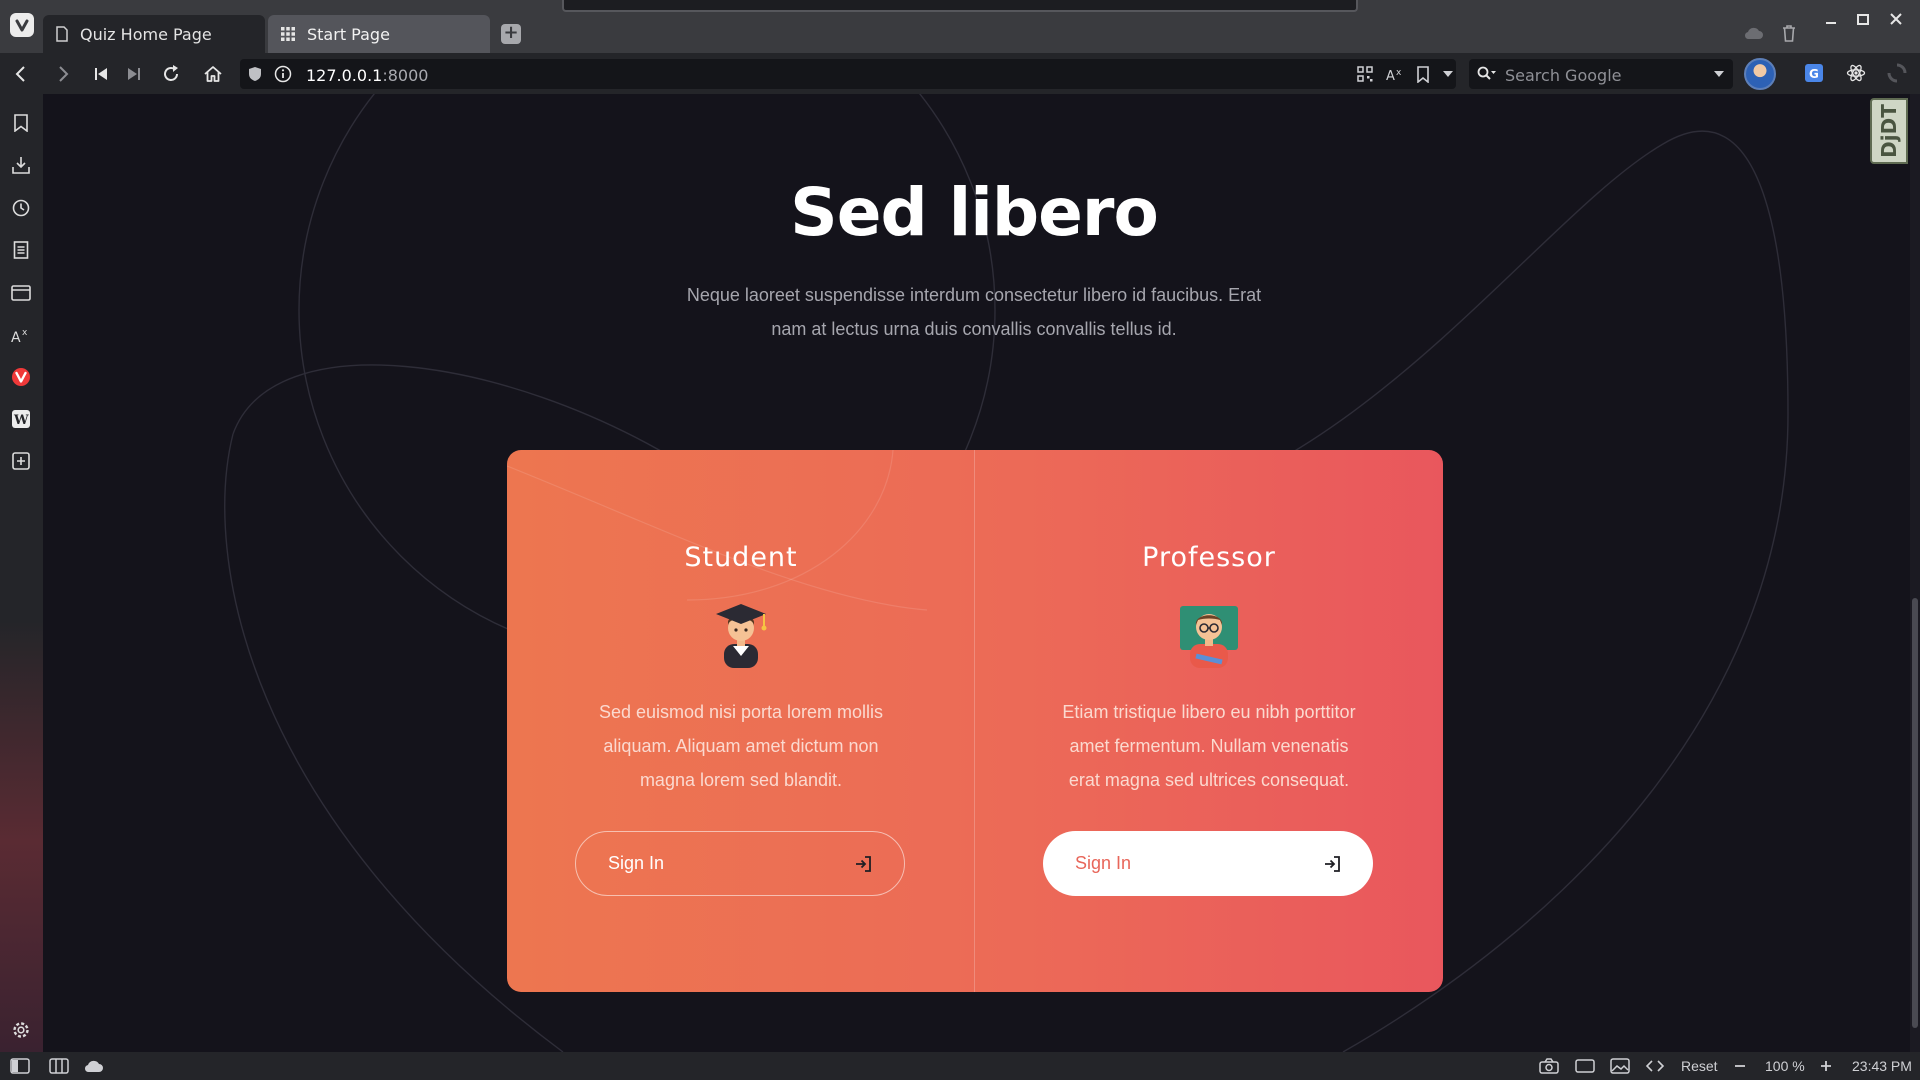 The width and height of the screenshot is (1920, 1080). Describe the element at coordinates (21, 208) in the screenshot. I see `history-panel-icon` at that location.